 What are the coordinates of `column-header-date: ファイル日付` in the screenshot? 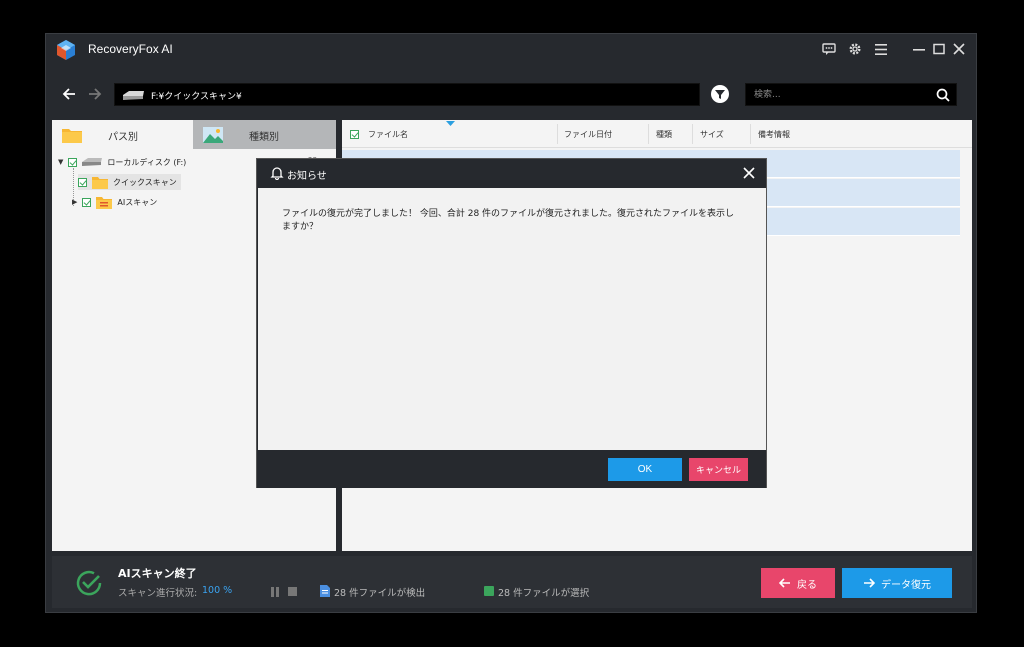 It's located at (588, 134).